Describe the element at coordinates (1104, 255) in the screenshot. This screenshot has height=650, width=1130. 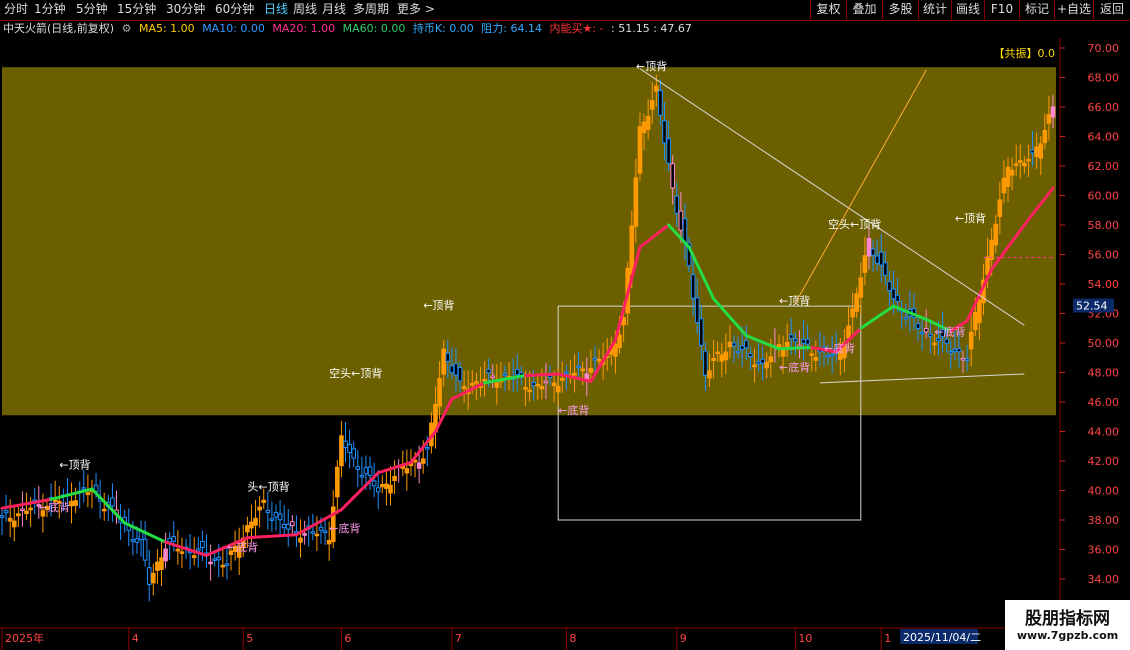
I see `price-tick-label: 56.00` at that location.